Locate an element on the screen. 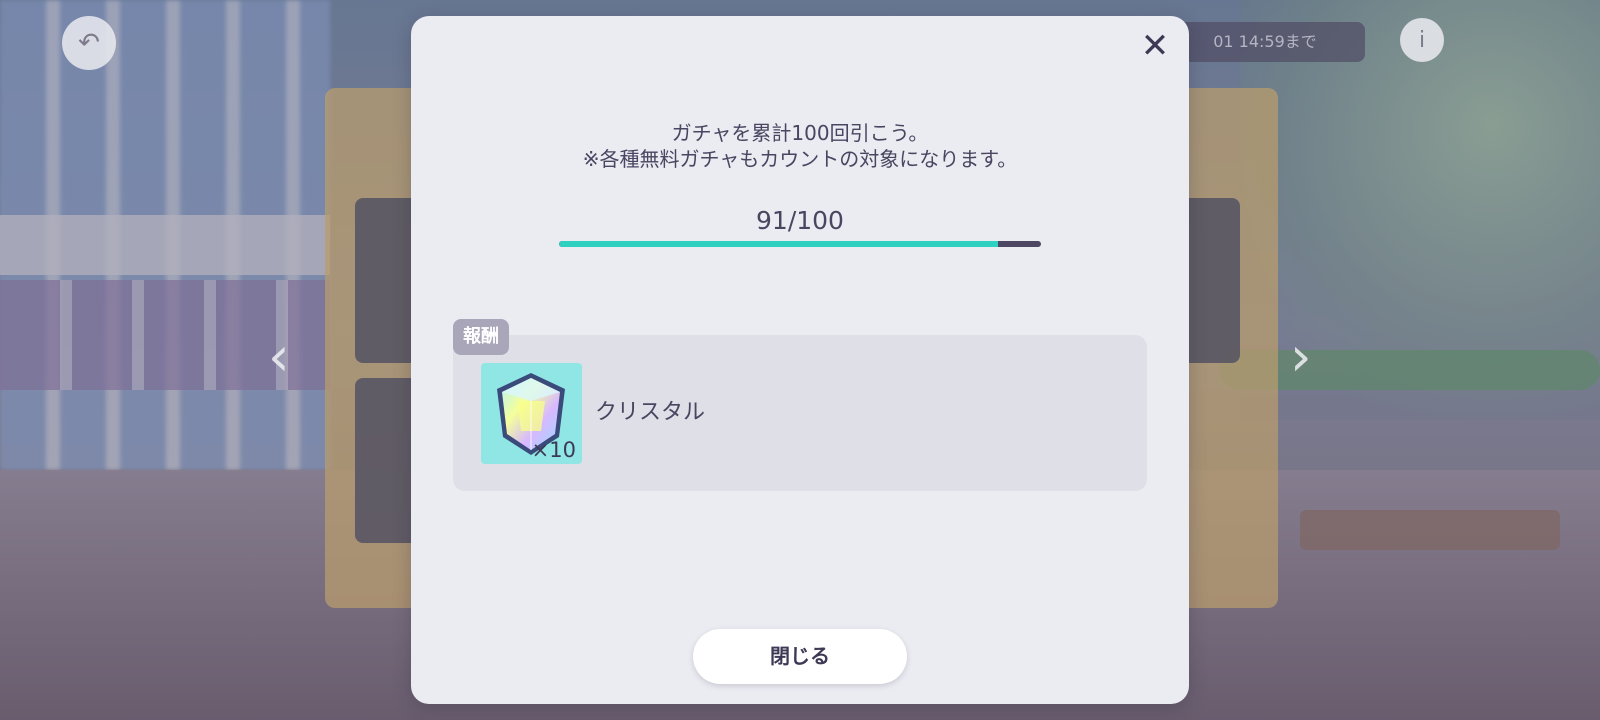  reward-quantity: ×10 is located at coordinates (553, 450).